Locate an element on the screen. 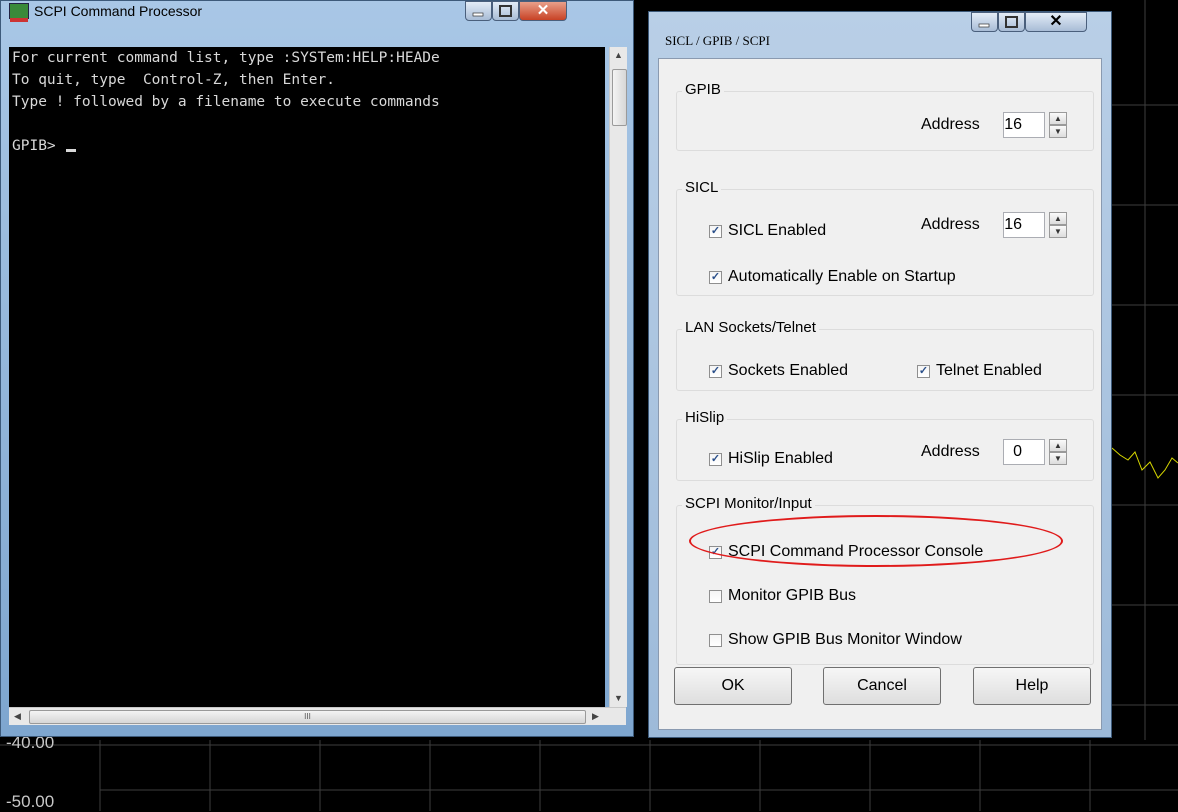 Image resolution: width=1178 pixels, height=812 pixels. scpi-console-checkbox: ✓ SCPI Command Processor Console is located at coordinates (846, 552).